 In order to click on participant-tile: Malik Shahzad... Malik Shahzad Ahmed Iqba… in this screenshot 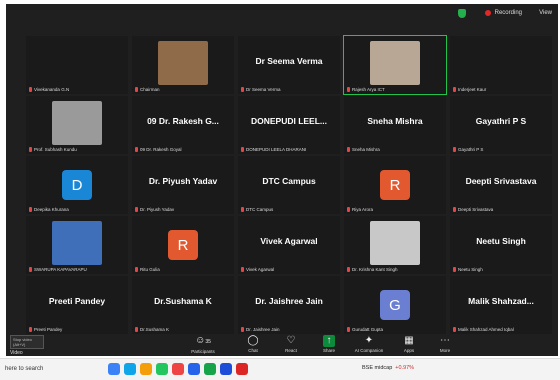, I will do `click(501, 305)`.